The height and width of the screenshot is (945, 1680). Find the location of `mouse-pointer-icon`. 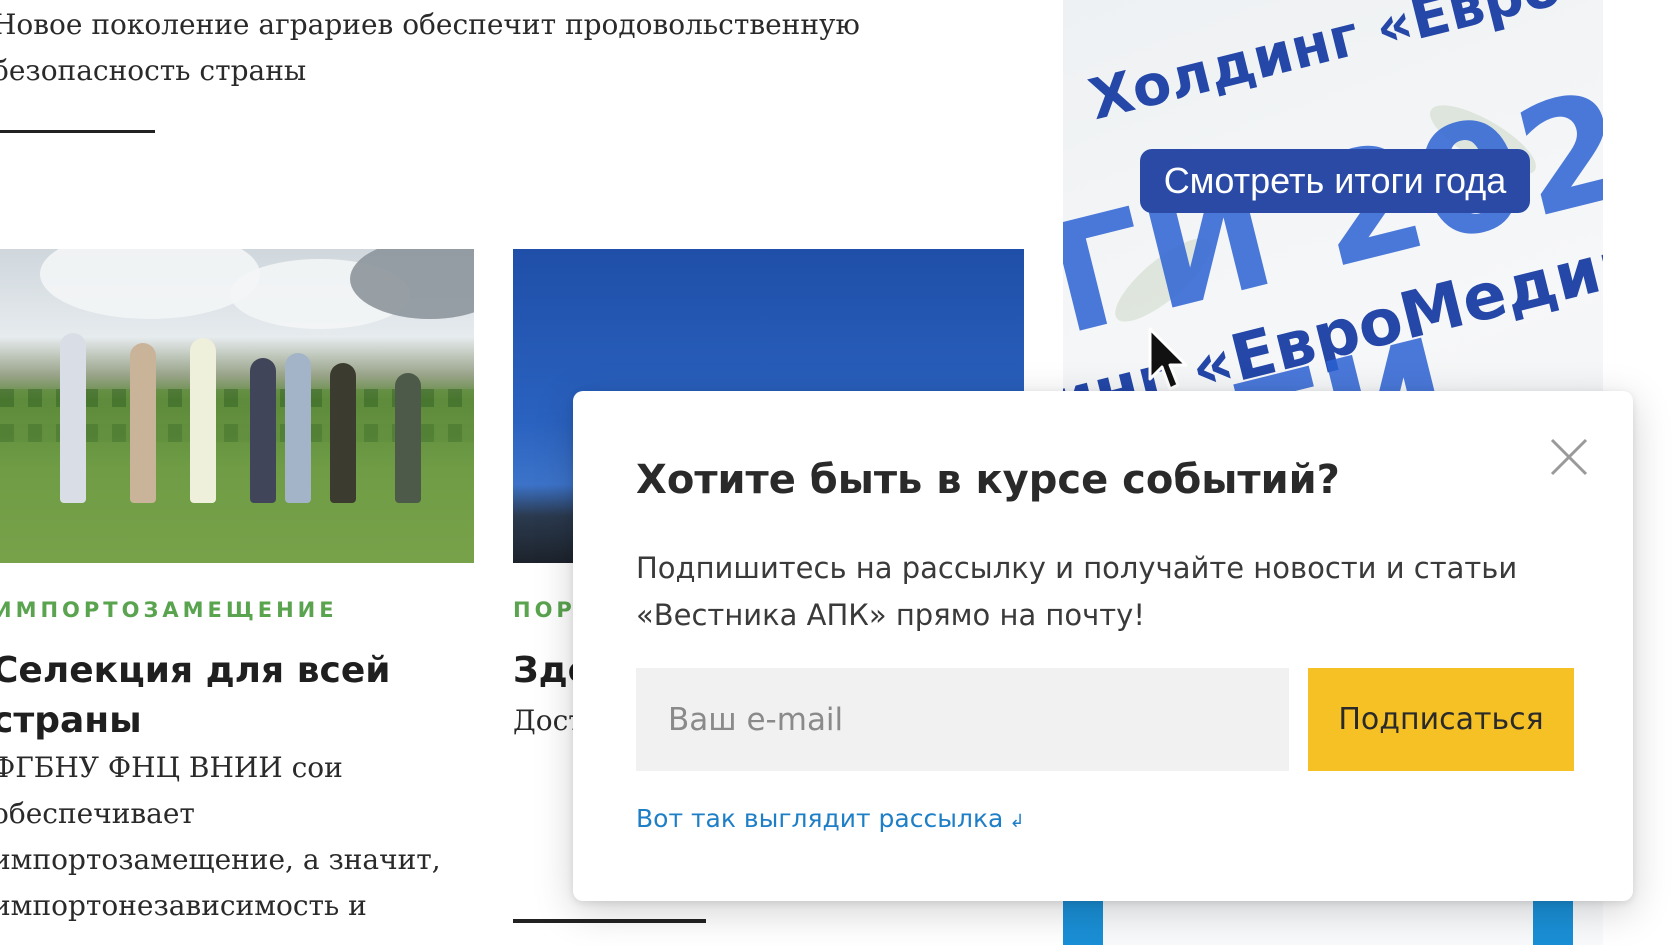

mouse-pointer-icon is located at coordinates (1168, 359).